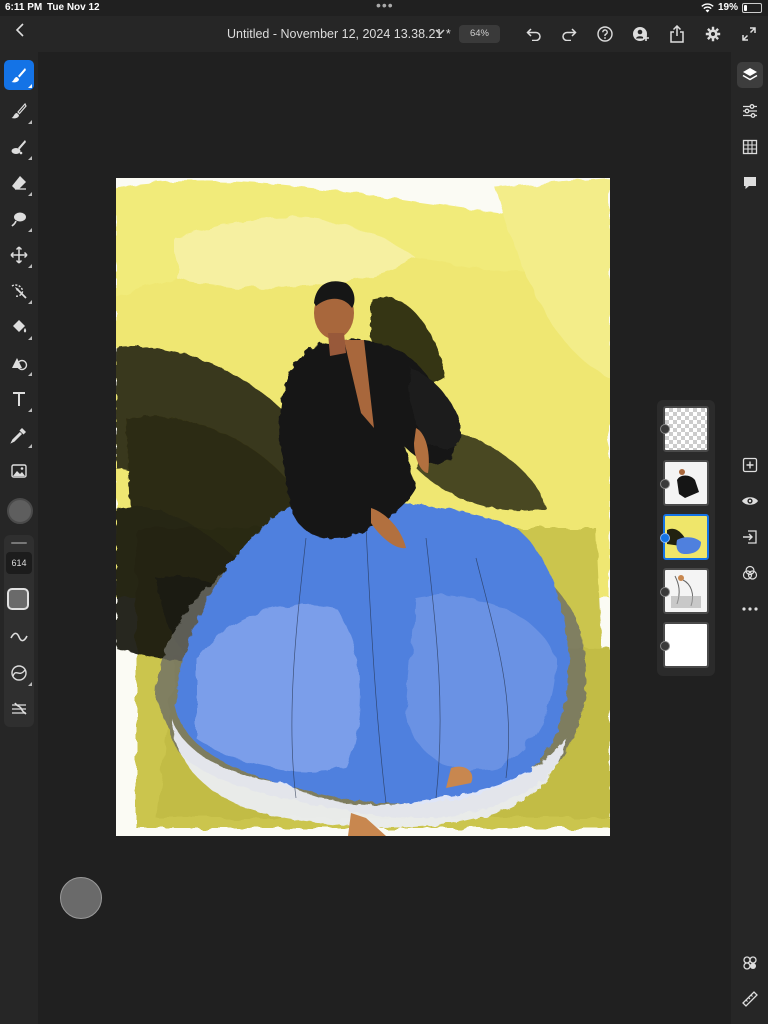 This screenshot has width=768, height=1024. What do you see at coordinates (339, 34) in the screenshot?
I see `document-title: Untitled - November 12, 2024 13.38.21 *` at bounding box center [339, 34].